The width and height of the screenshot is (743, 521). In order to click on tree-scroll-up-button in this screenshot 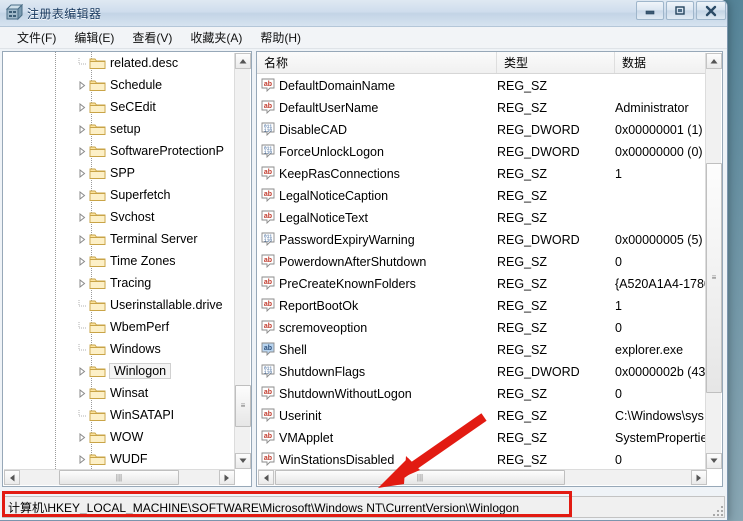, I will do `click(243, 61)`.